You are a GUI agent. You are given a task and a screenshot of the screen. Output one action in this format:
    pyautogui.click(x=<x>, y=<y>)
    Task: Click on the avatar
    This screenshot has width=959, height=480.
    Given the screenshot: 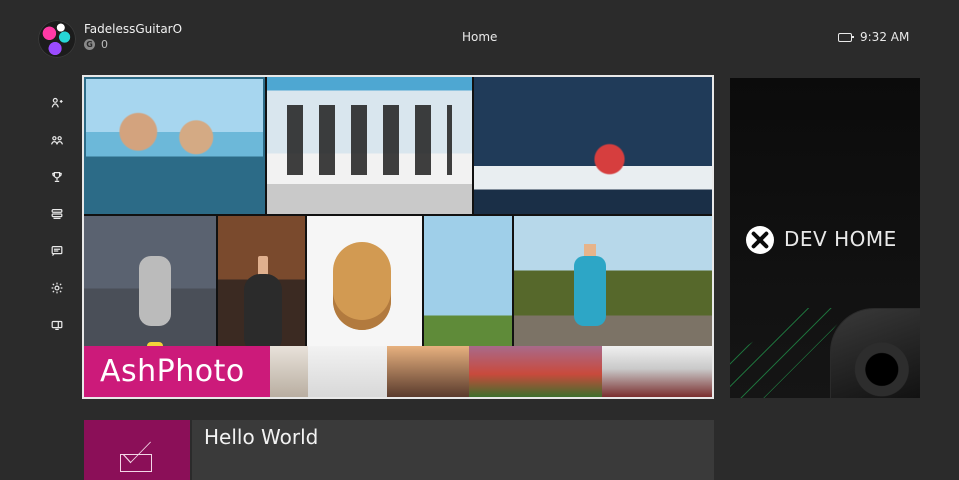 What is the action you would take?
    pyautogui.click(x=57, y=39)
    